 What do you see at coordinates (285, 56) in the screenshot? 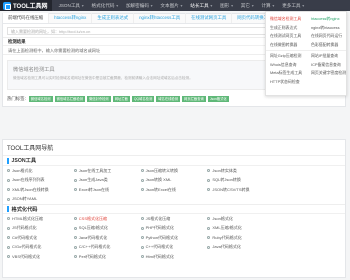
I see `dropdown-menu-item: 网址Gzip压缩检测` at bounding box center [285, 56].